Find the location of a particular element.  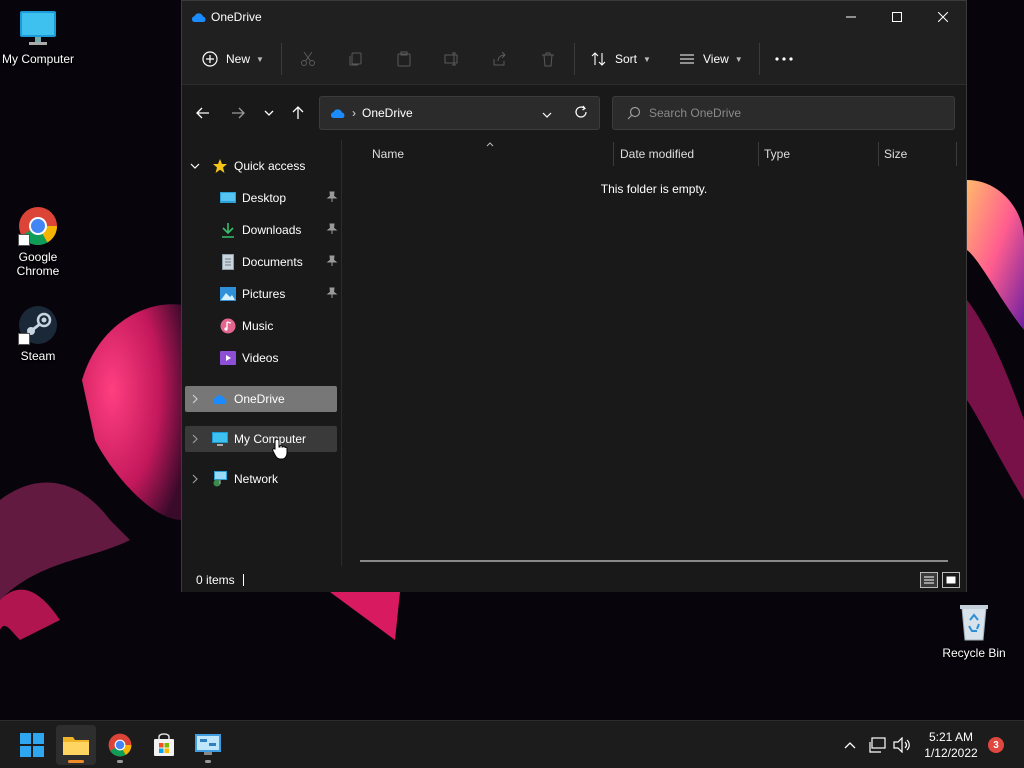

onedrive-cloud-icon is located at coordinates (337, 113).